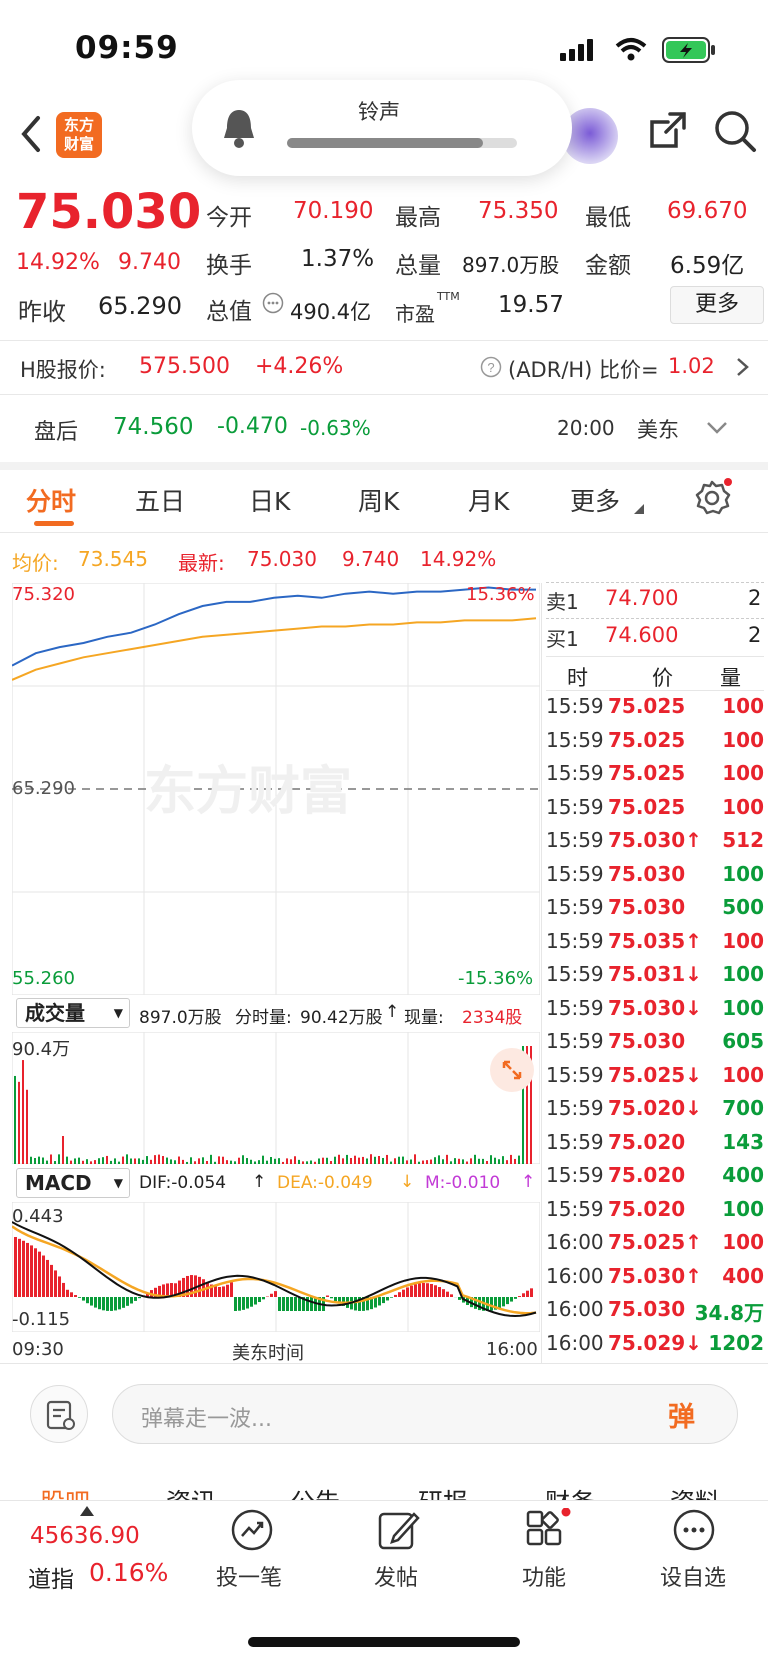  What do you see at coordinates (693, 1576) in the screenshot?
I see `nav-watchlist-label: 设自选` at bounding box center [693, 1576].